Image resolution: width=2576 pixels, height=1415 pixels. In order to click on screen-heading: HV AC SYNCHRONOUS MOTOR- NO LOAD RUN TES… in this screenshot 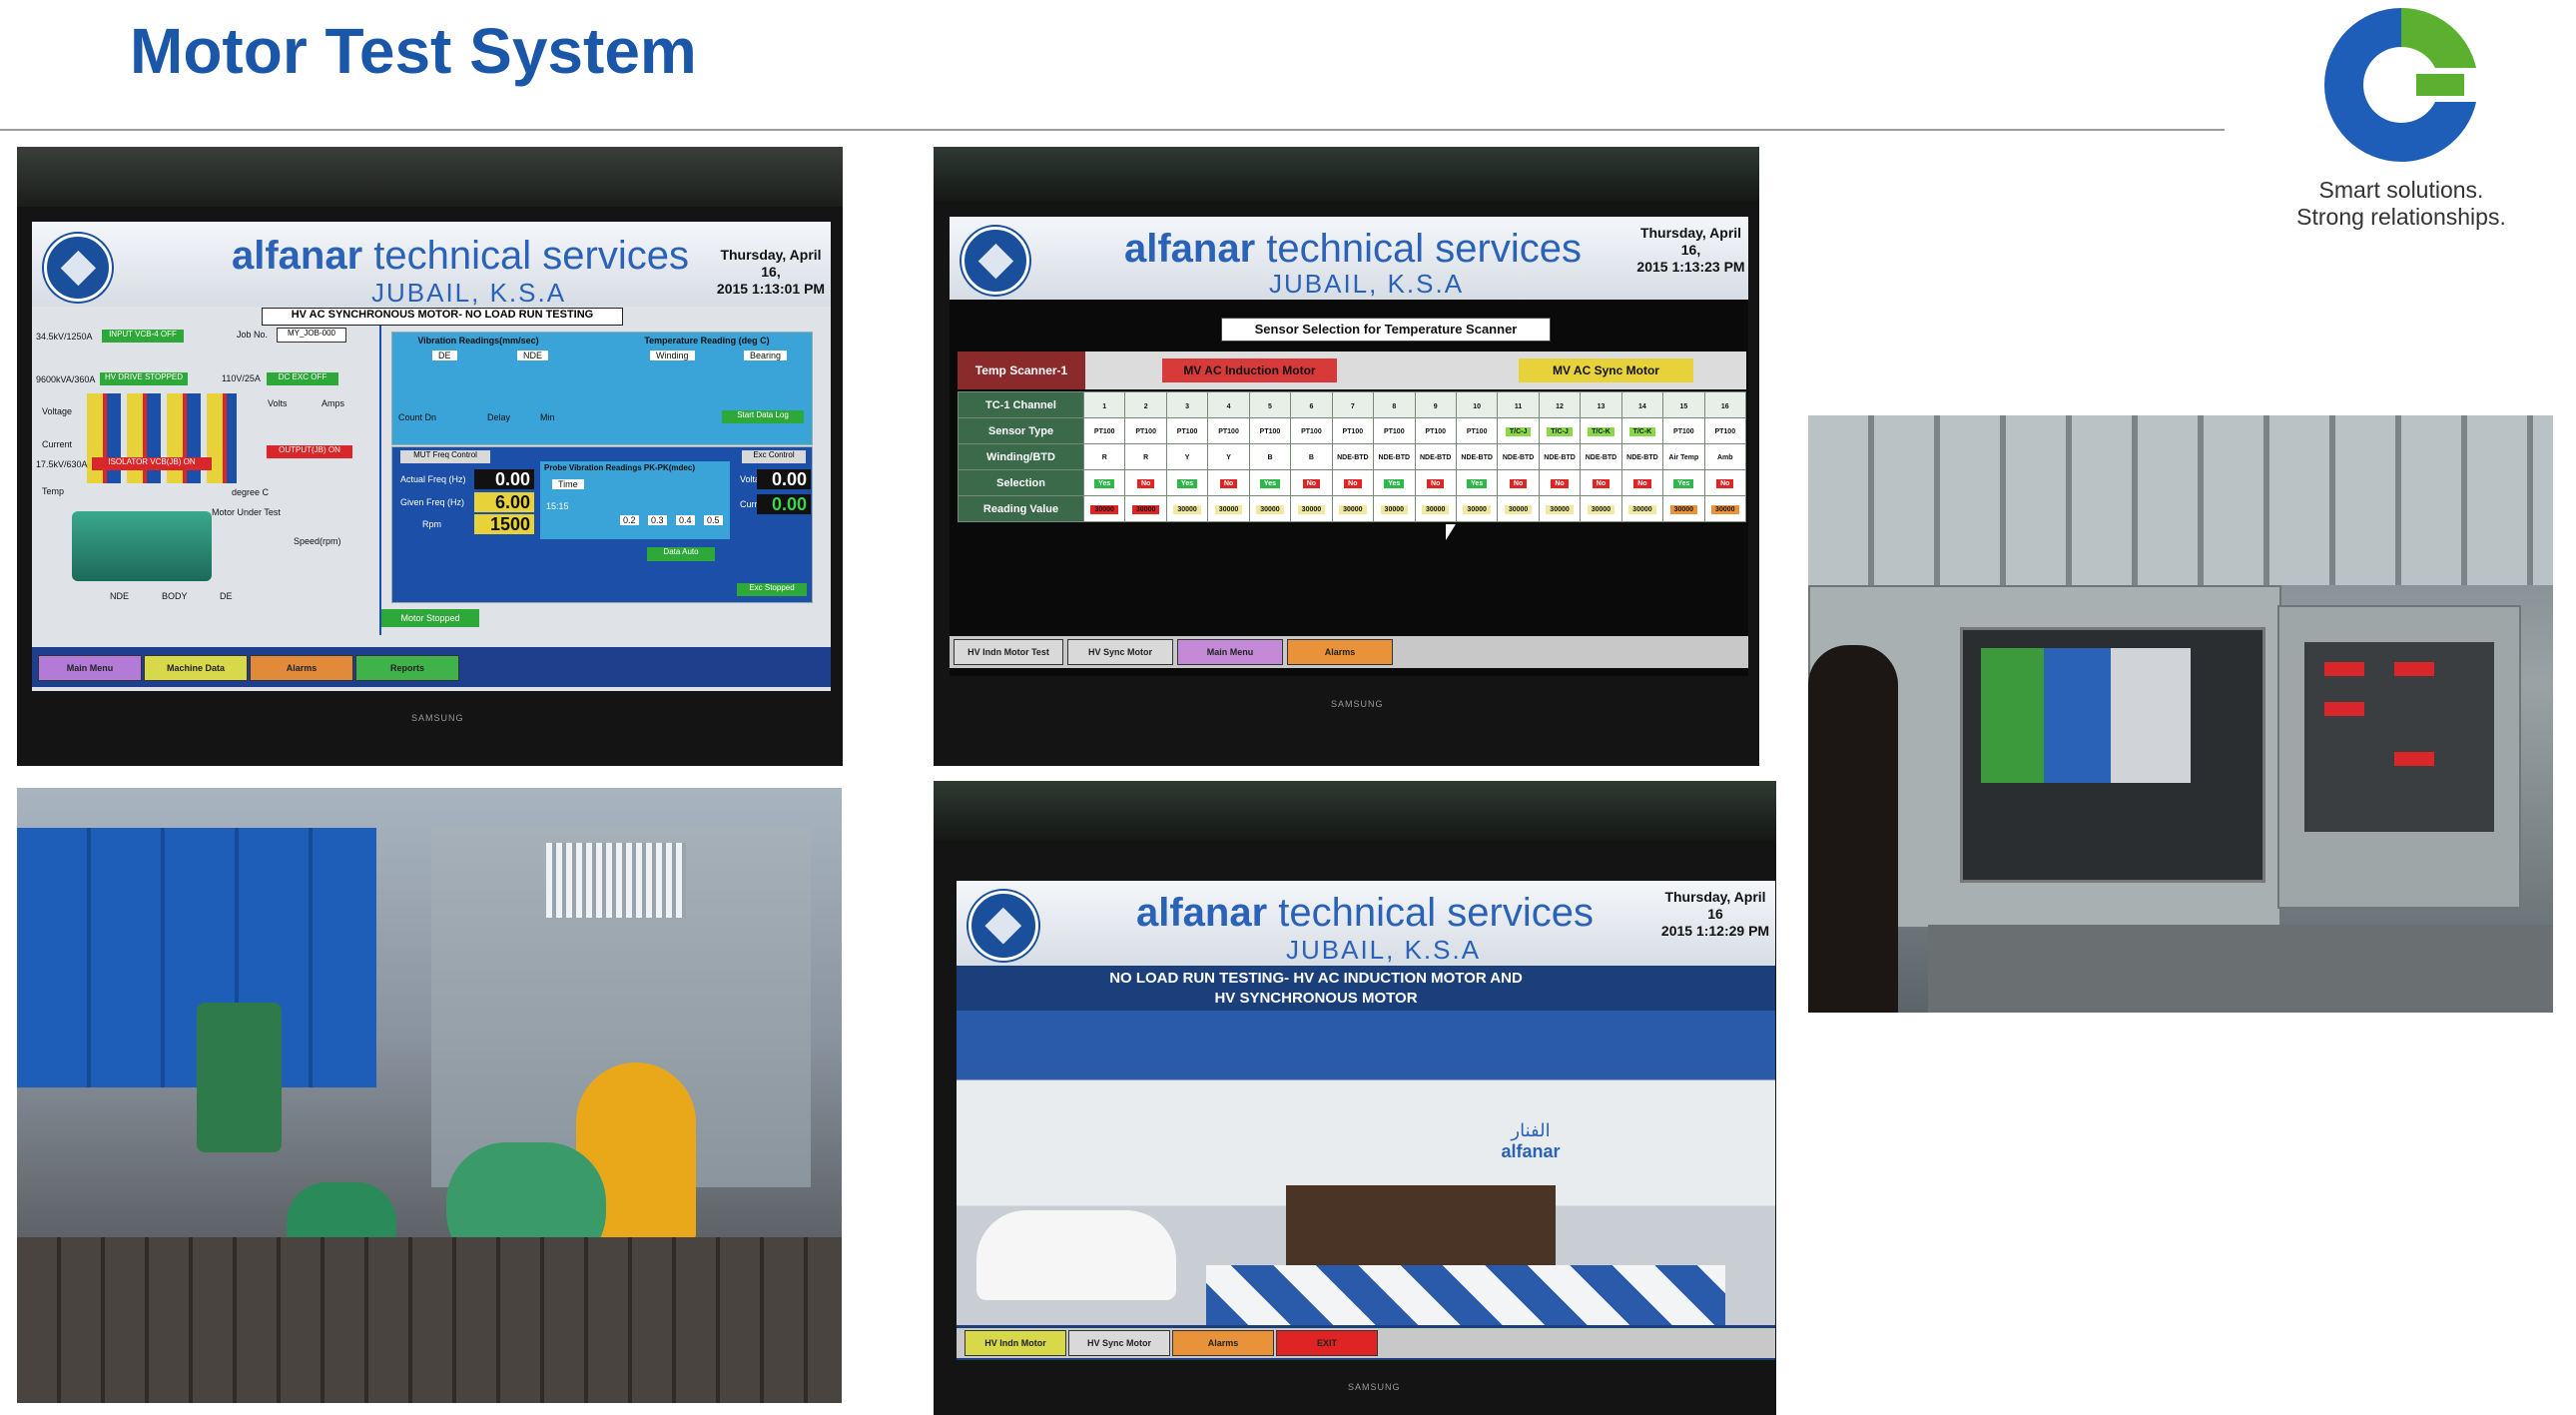, I will do `click(442, 317)`.